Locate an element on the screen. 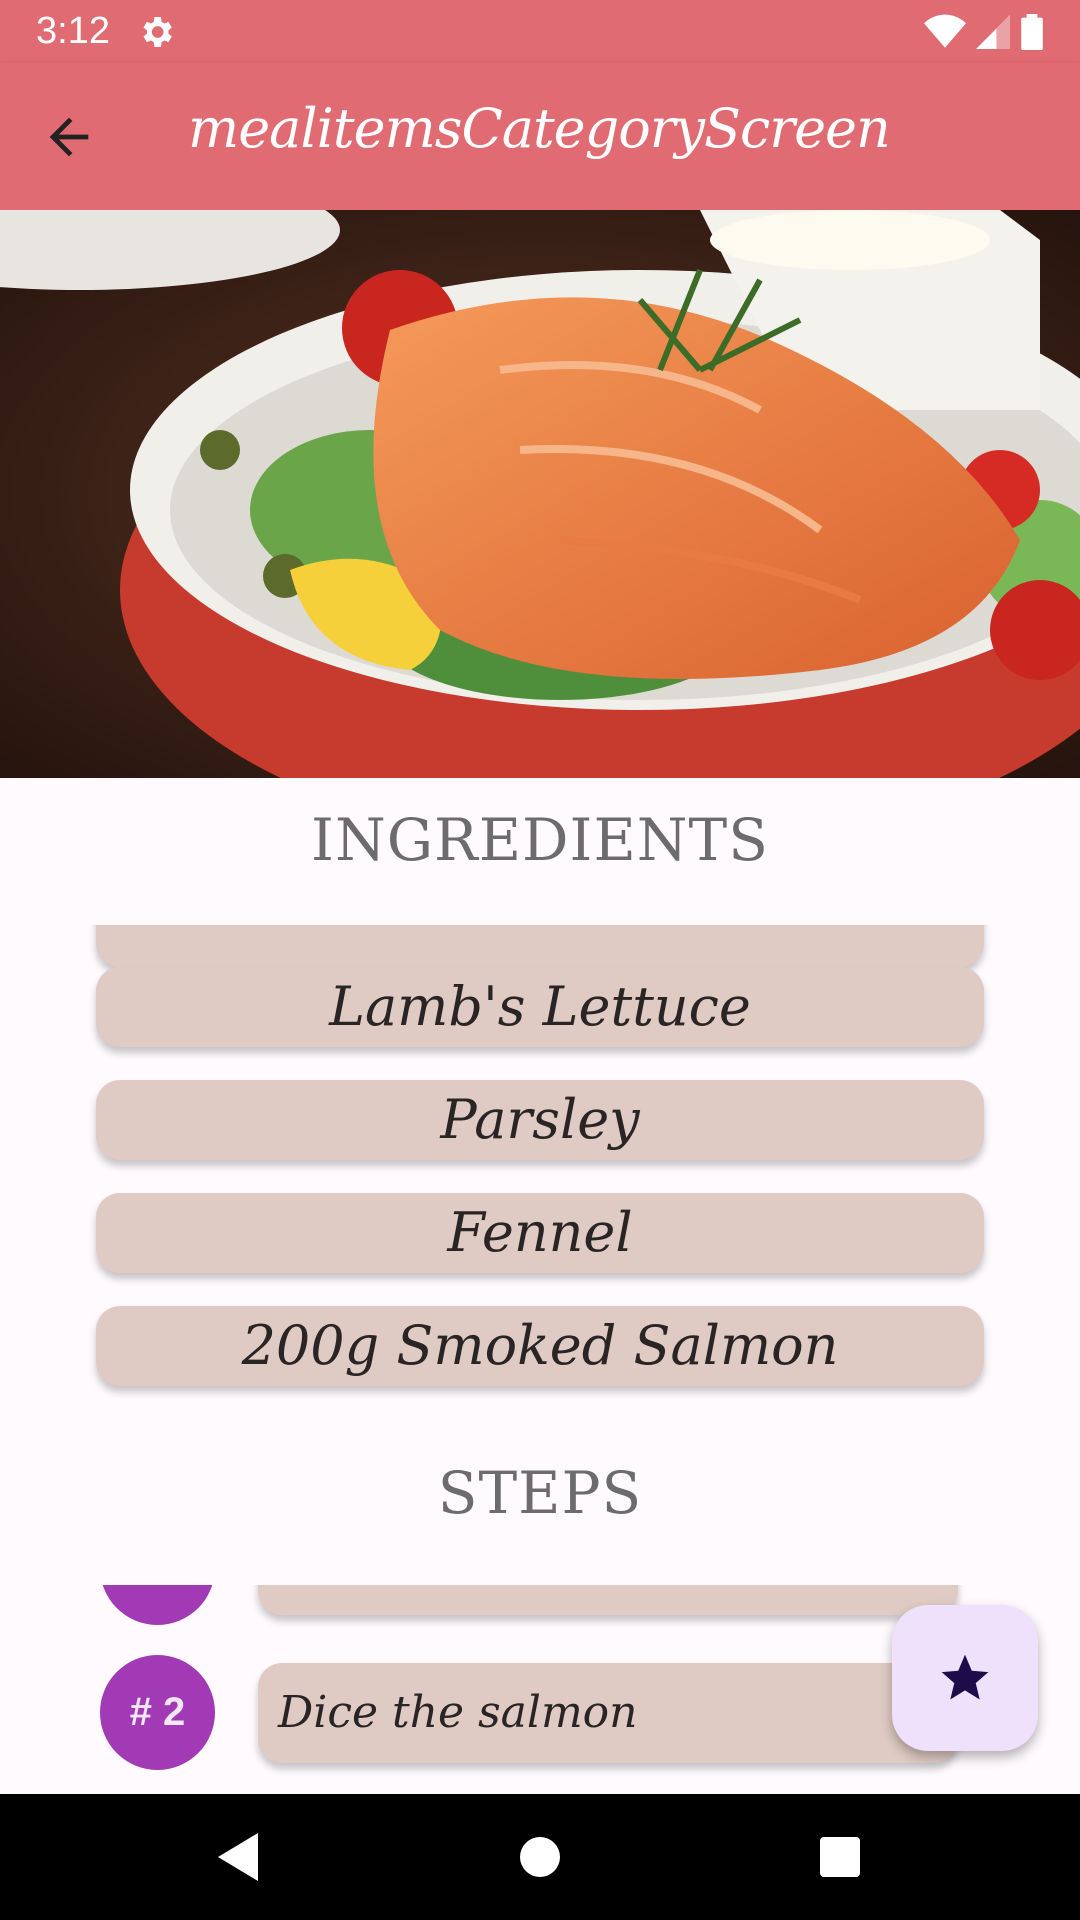  ingredient-item: Fennel is located at coordinates (540, 1233).